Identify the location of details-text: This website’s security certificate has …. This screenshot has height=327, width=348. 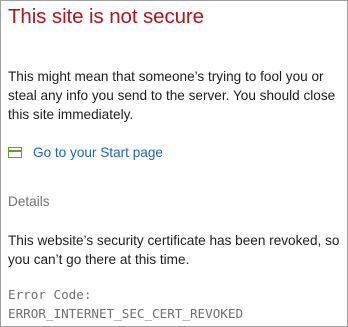
(174, 250).